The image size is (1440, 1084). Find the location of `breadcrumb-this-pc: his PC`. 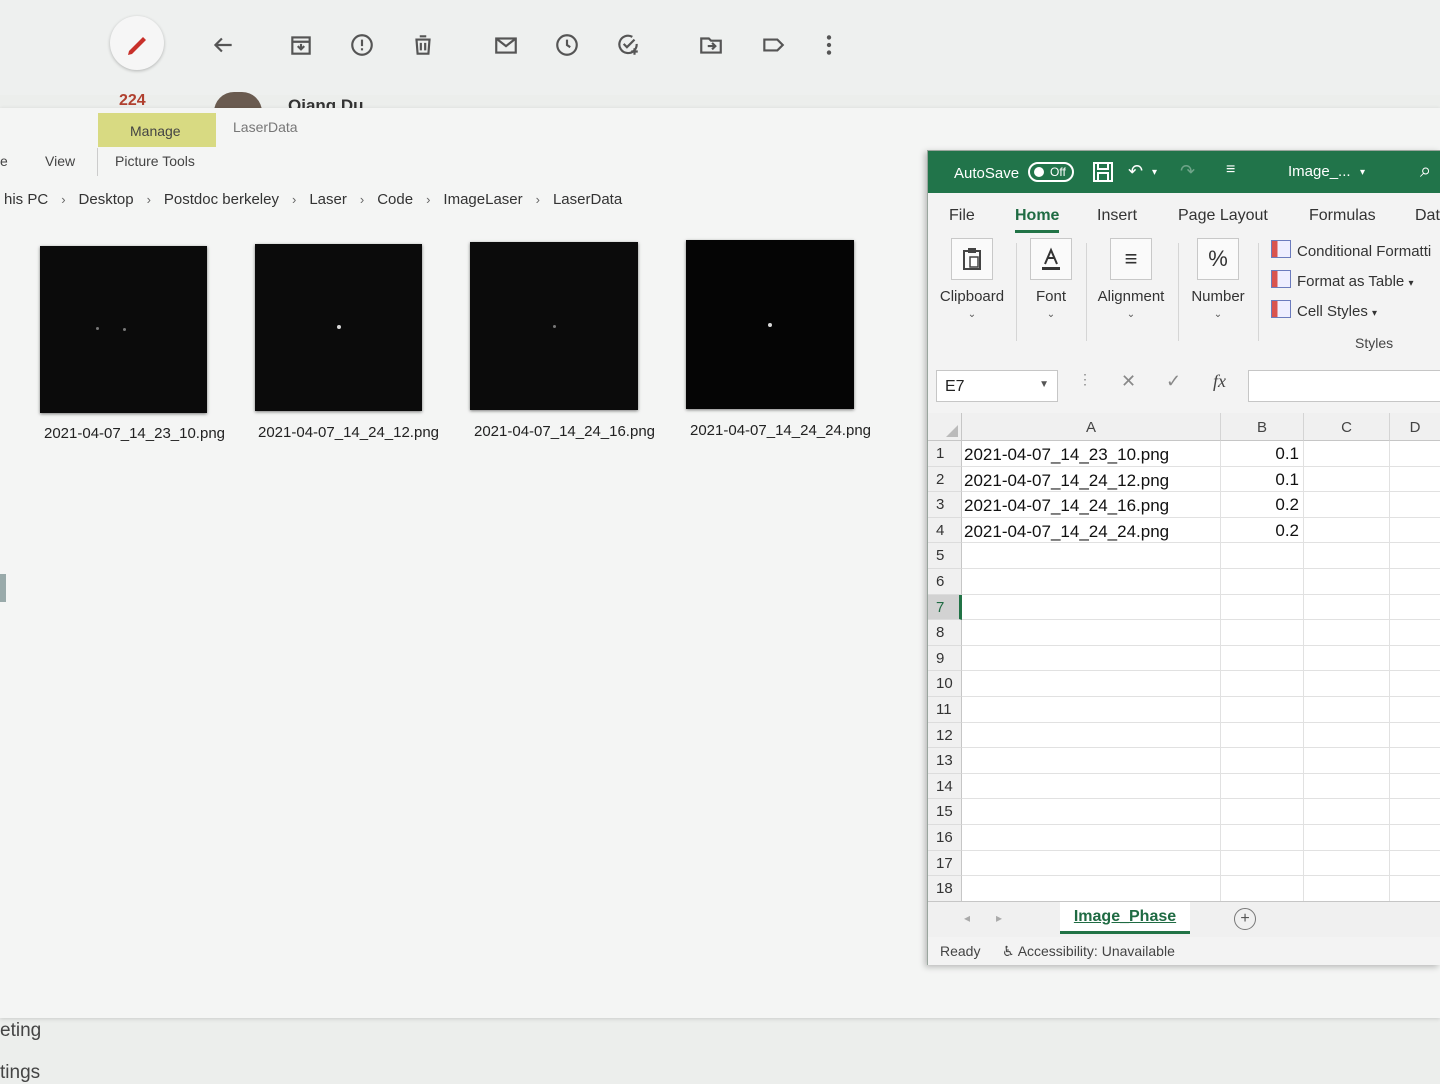

breadcrumb-this-pc: his PC is located at coordinates (26, 199).